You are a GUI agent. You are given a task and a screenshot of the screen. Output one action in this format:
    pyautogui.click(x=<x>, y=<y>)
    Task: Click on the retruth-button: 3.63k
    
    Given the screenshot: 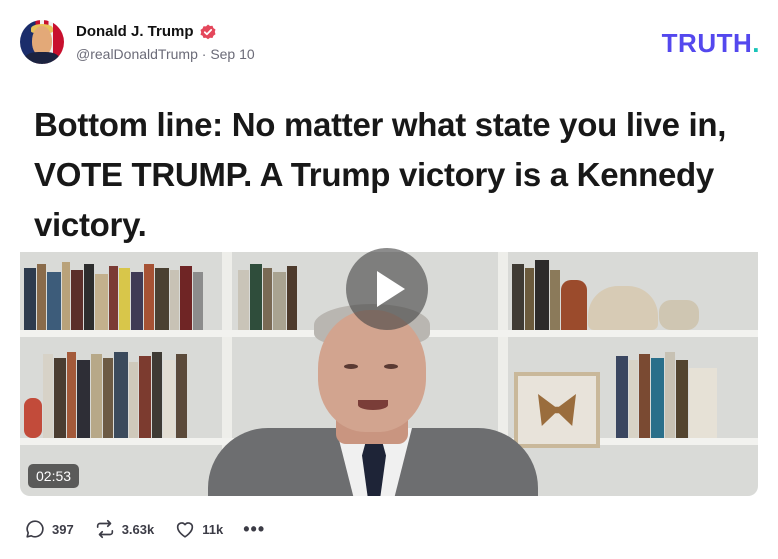 What is the action you would take?
    pyautogui.click(x=124, y=529)
    